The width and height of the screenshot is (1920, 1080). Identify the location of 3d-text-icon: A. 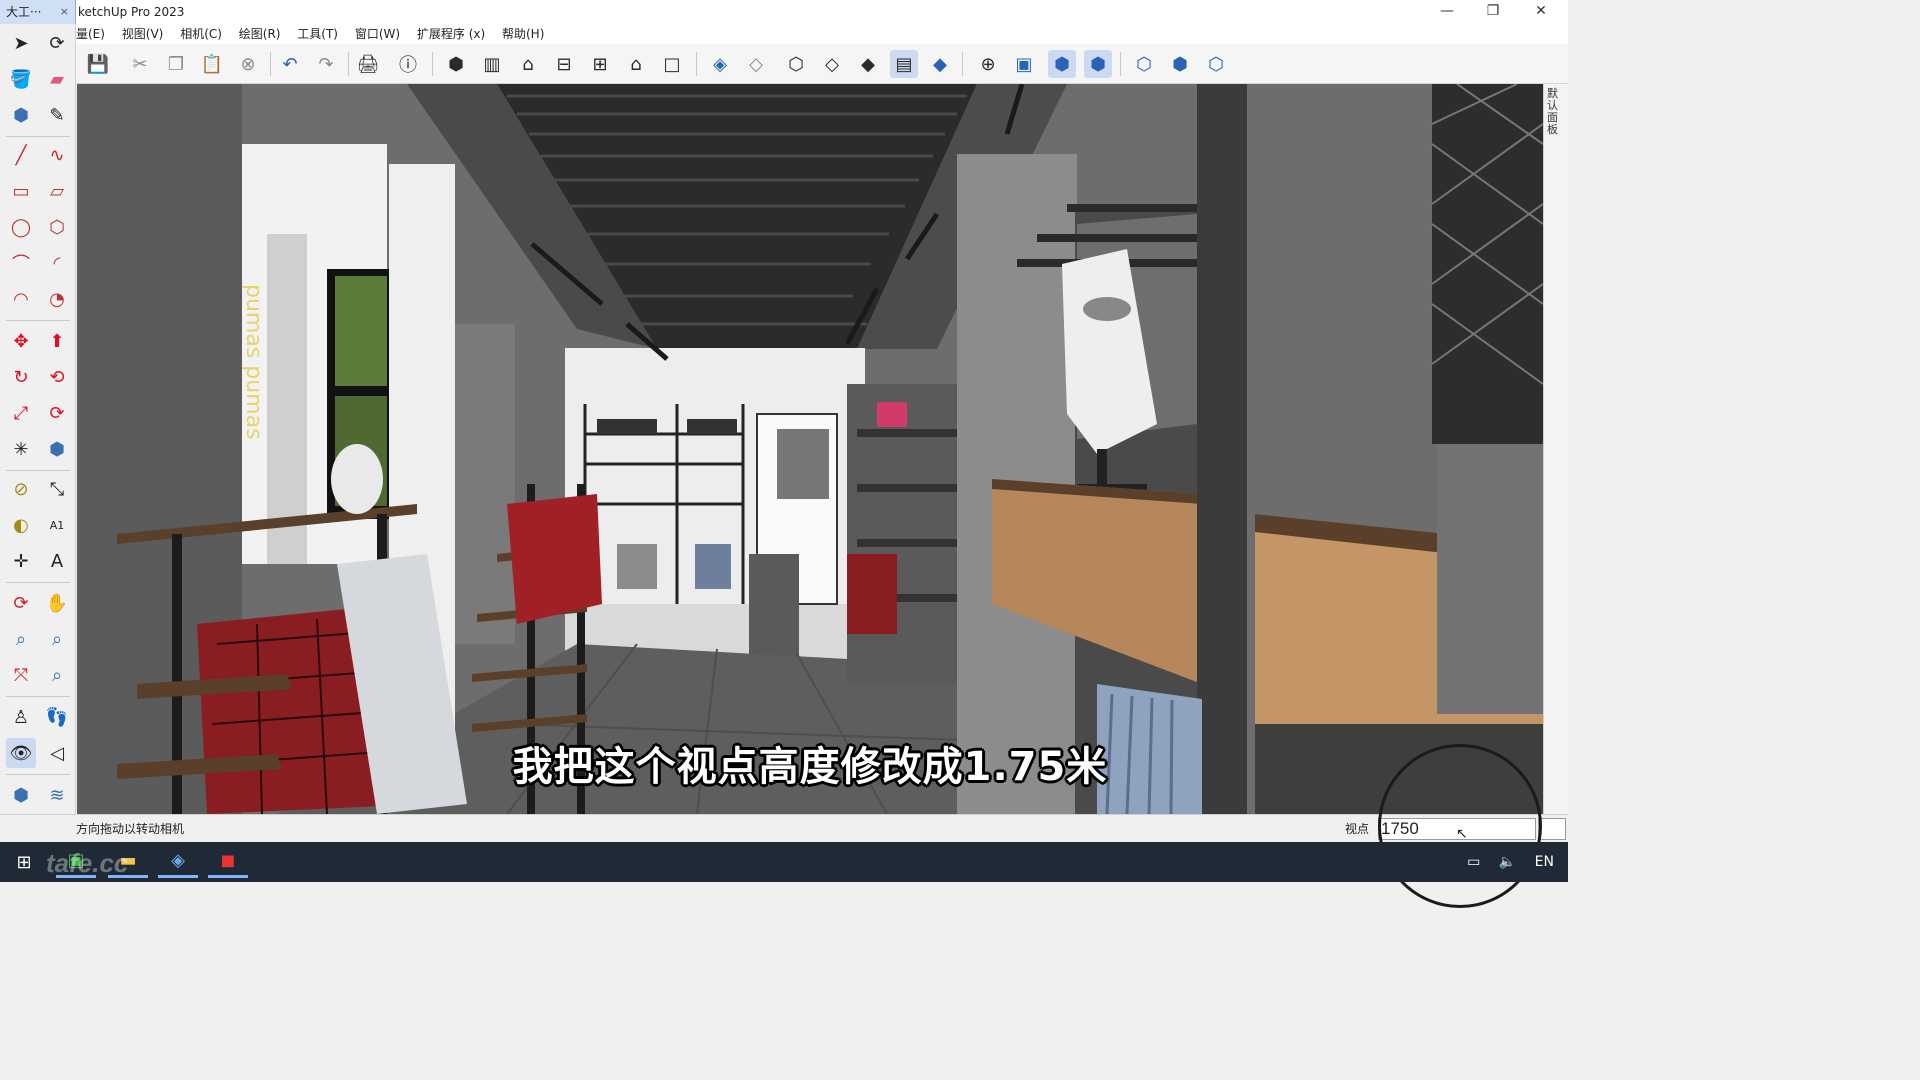
(57, 561).